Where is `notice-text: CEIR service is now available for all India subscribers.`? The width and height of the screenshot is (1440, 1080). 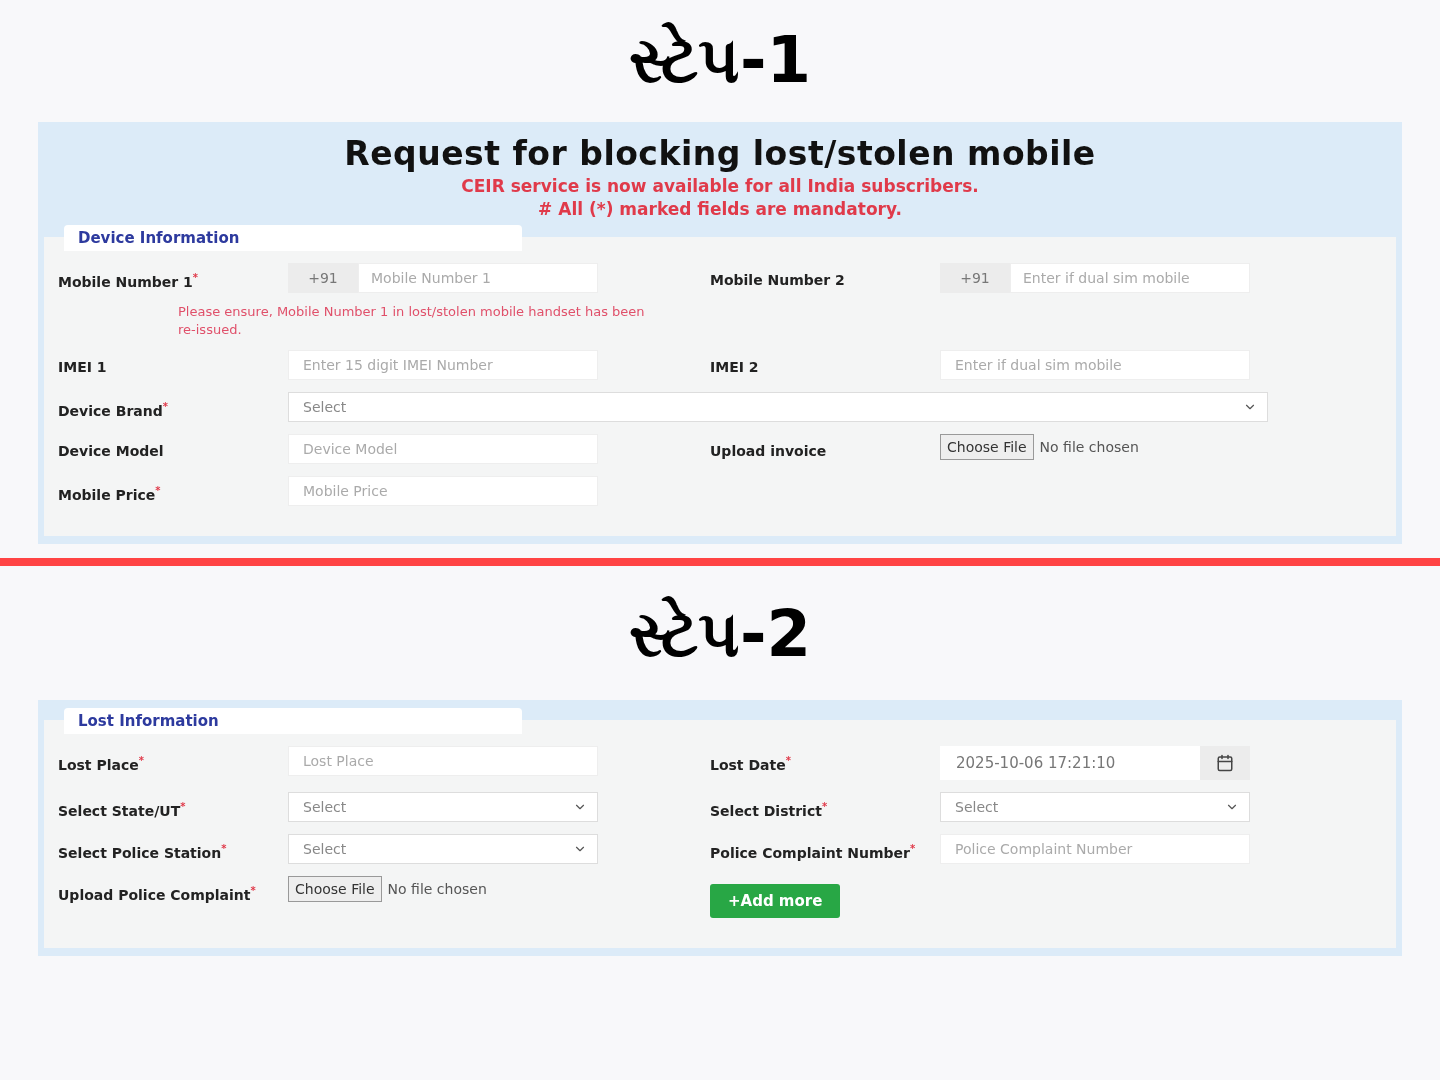
notice-text: CEIR service is now available for all India subscribers. is located at coordinates (720, 186).